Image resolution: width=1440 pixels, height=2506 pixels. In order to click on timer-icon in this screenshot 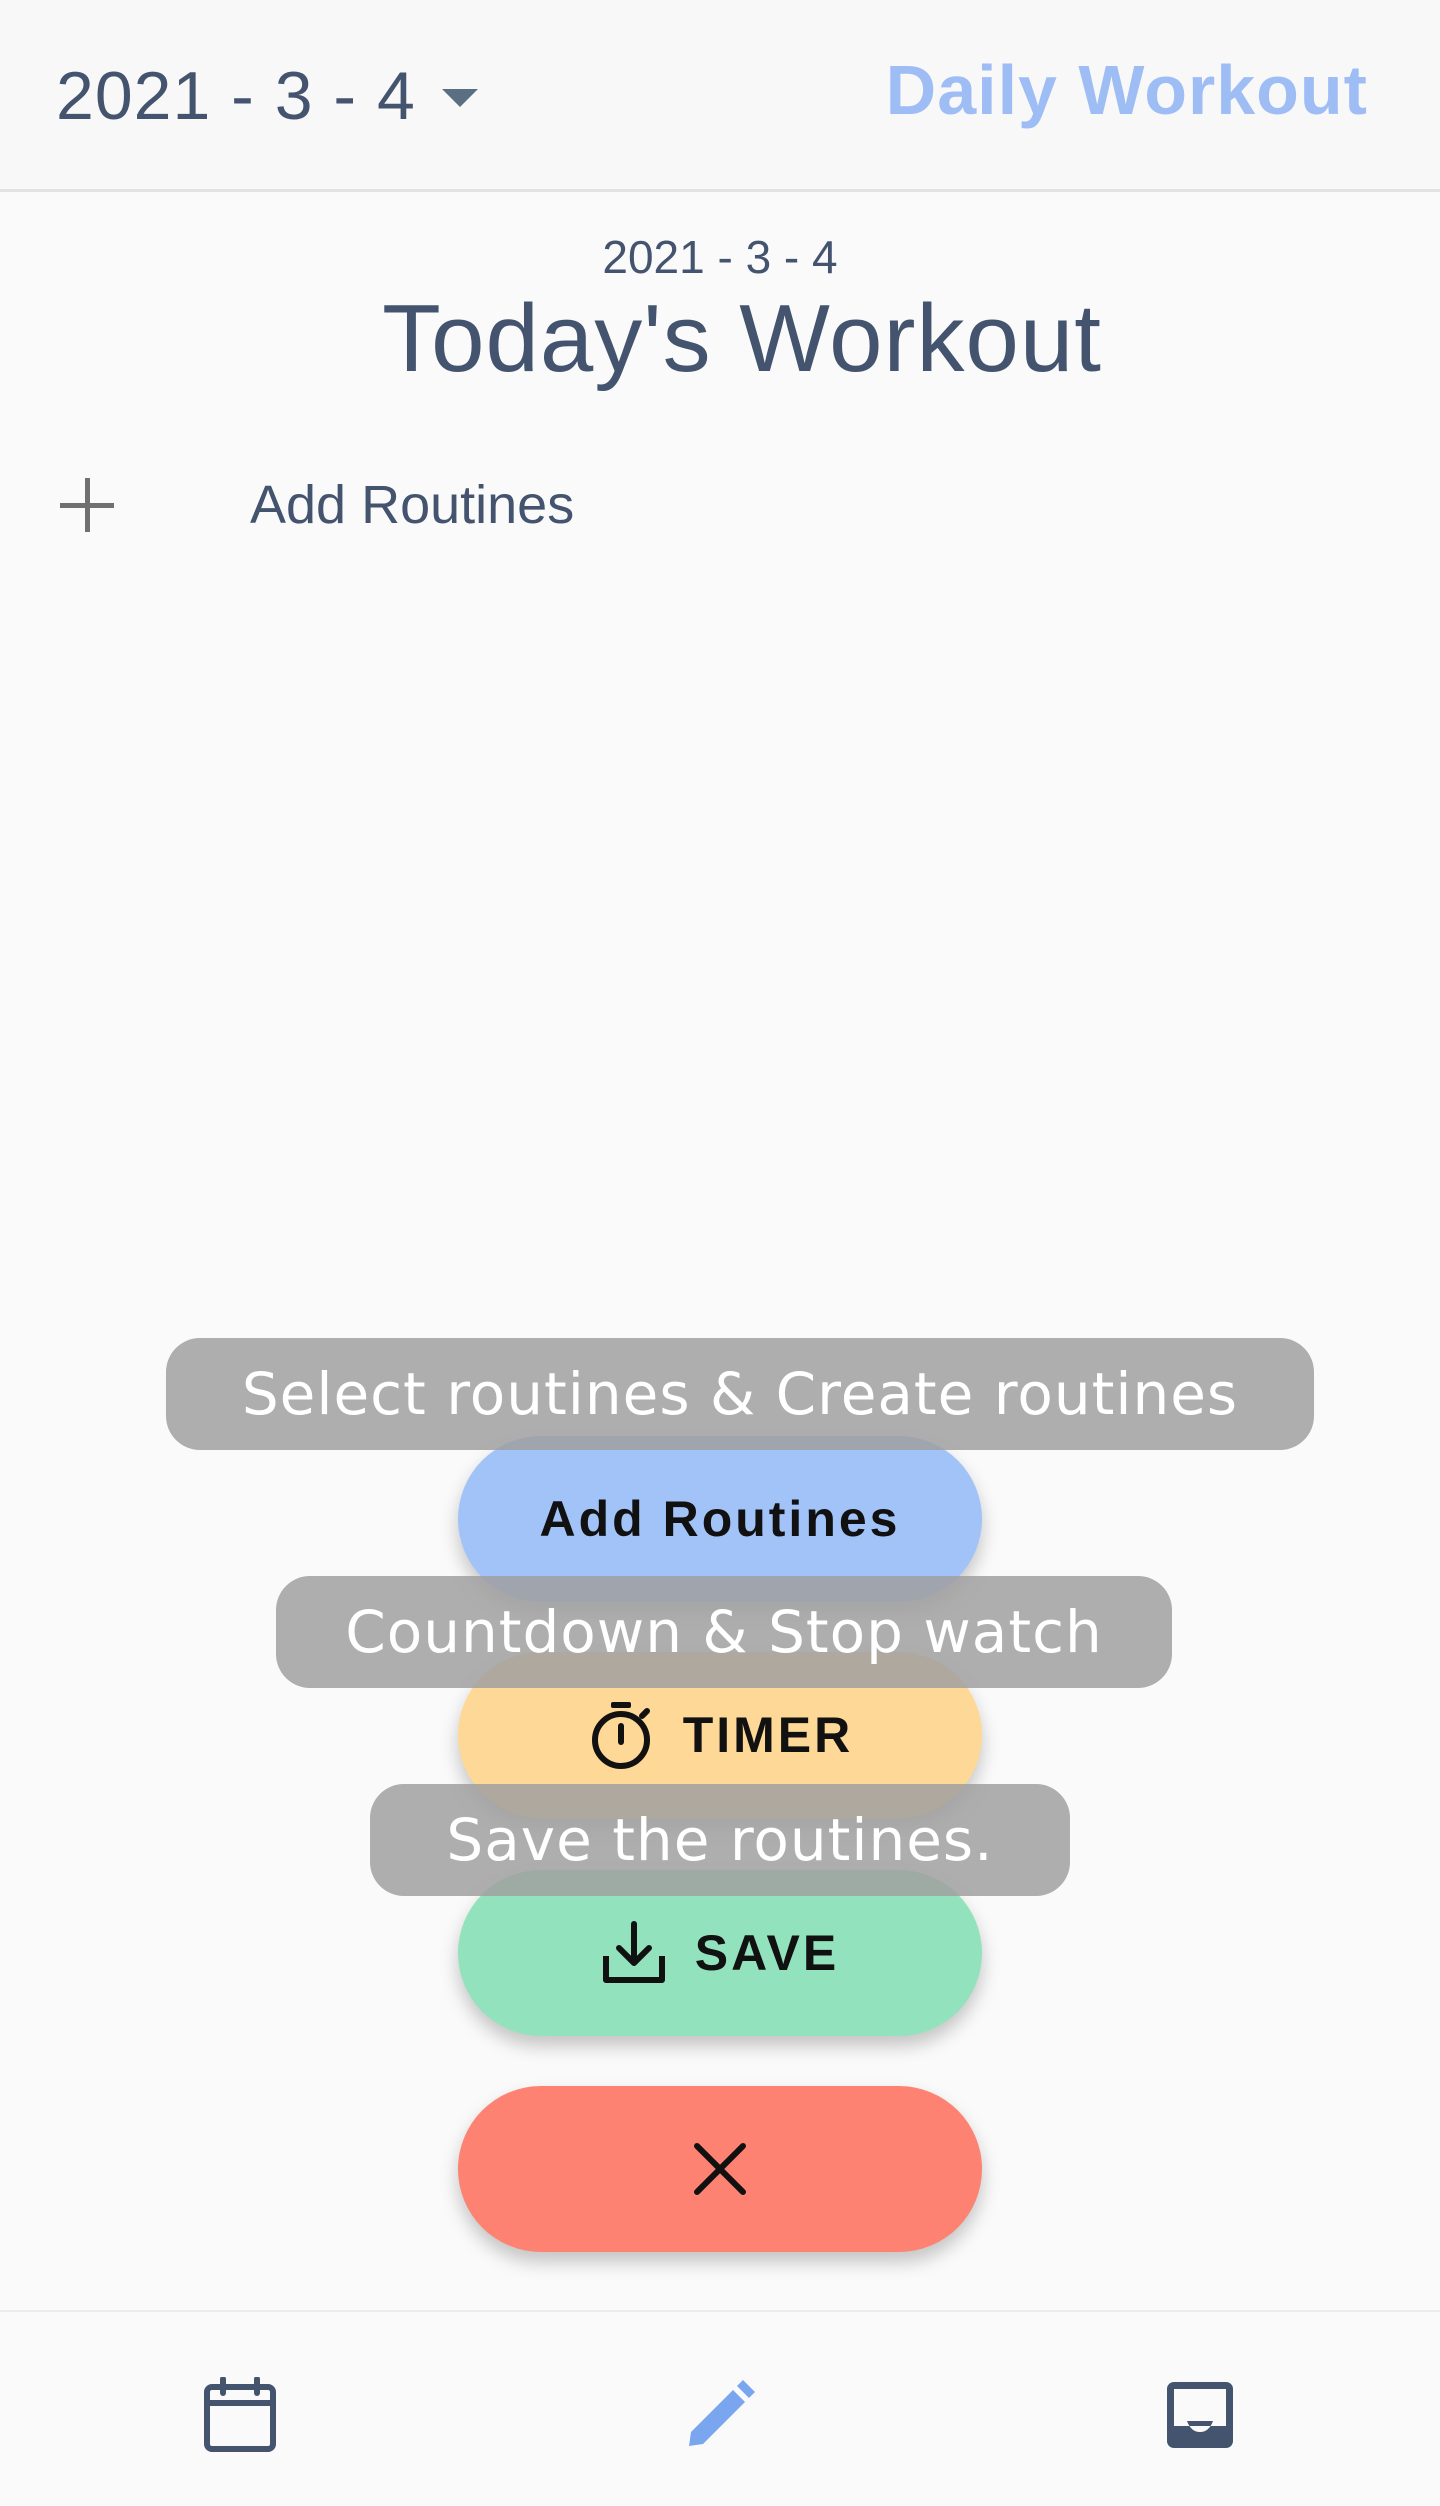, I will do `click(621, 1735)`.